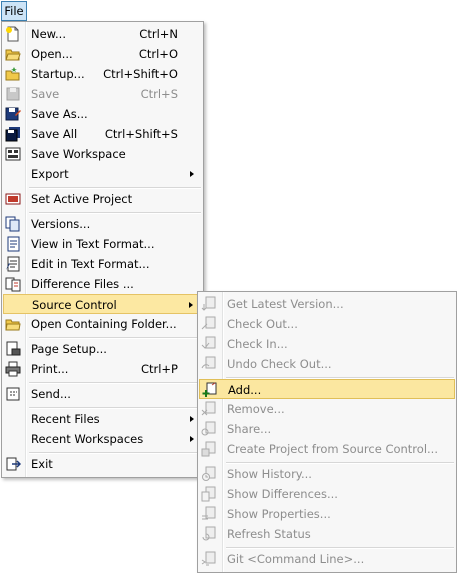 This screenshot has width=457, height=573. I want to click on sc-item-refresh-status: Refresh Status, so click(327, 534).